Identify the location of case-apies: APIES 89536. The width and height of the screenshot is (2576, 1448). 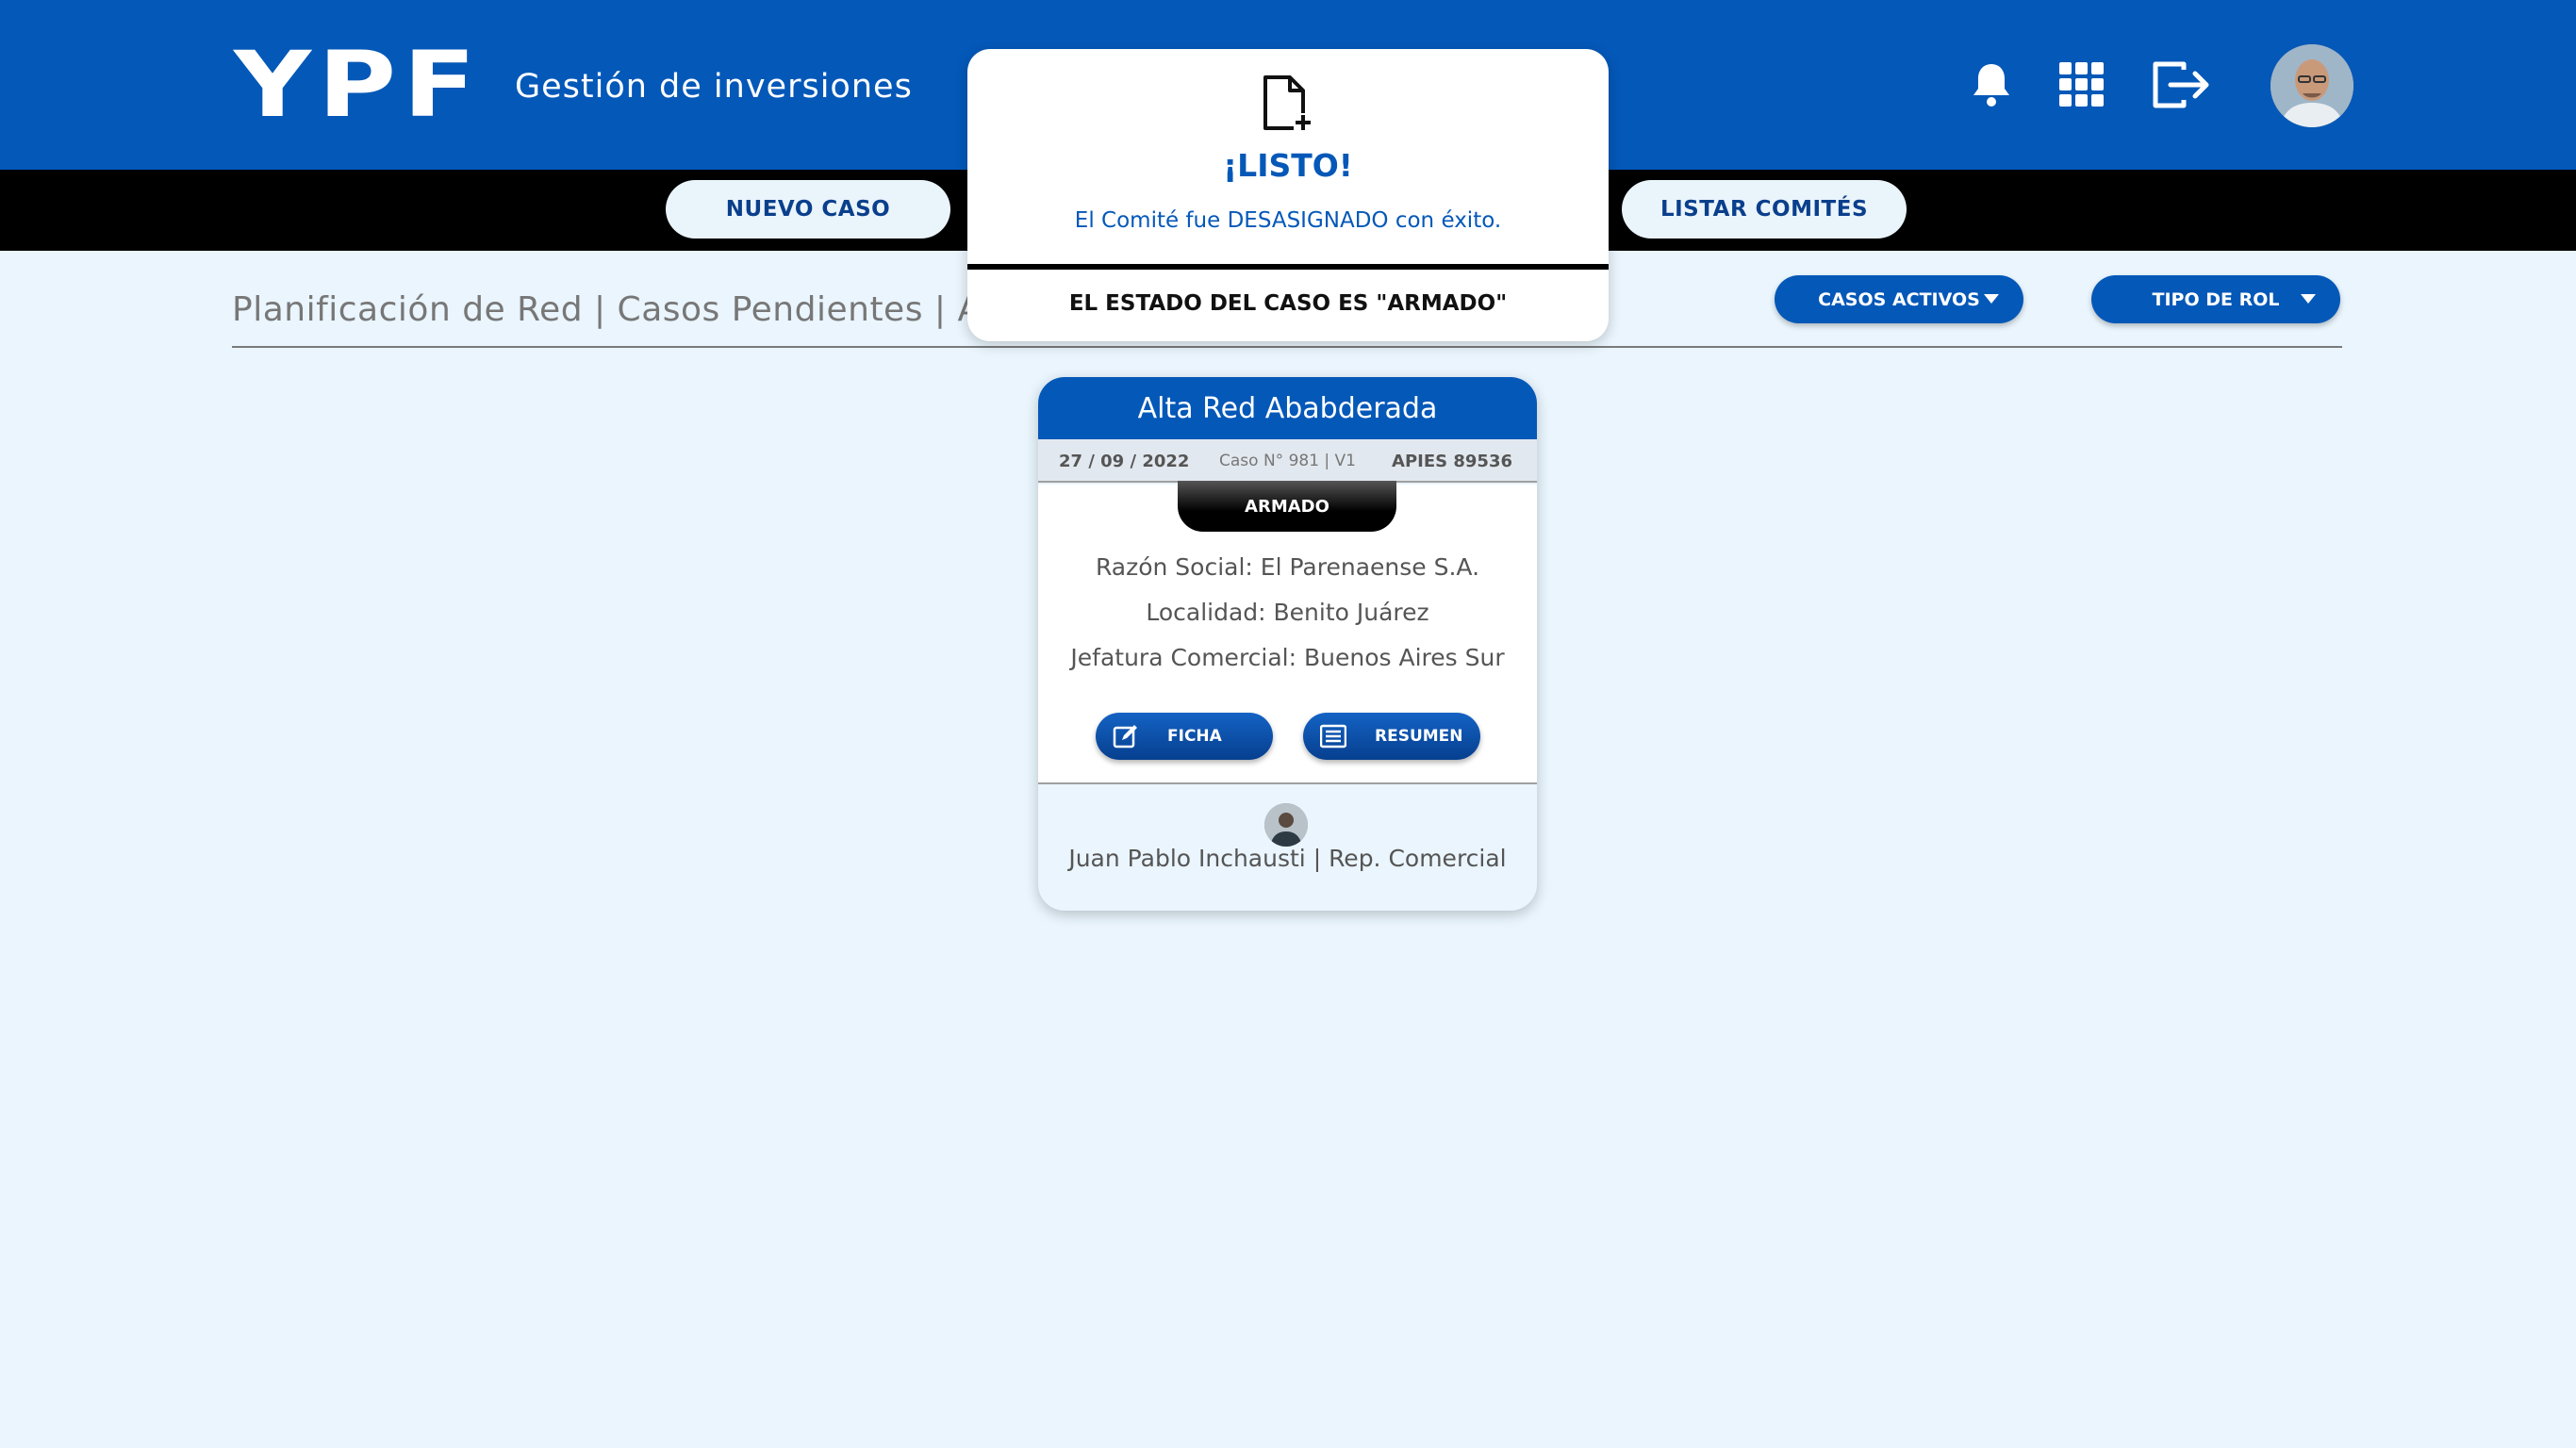
(1452, 461).